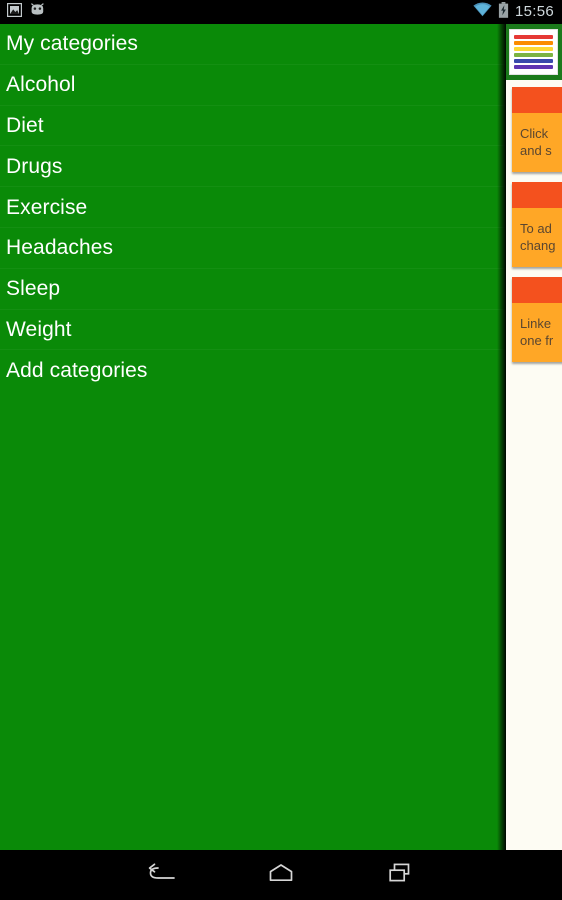 The image size is (562, 900). I want to click on back-button, so click(161, 875).